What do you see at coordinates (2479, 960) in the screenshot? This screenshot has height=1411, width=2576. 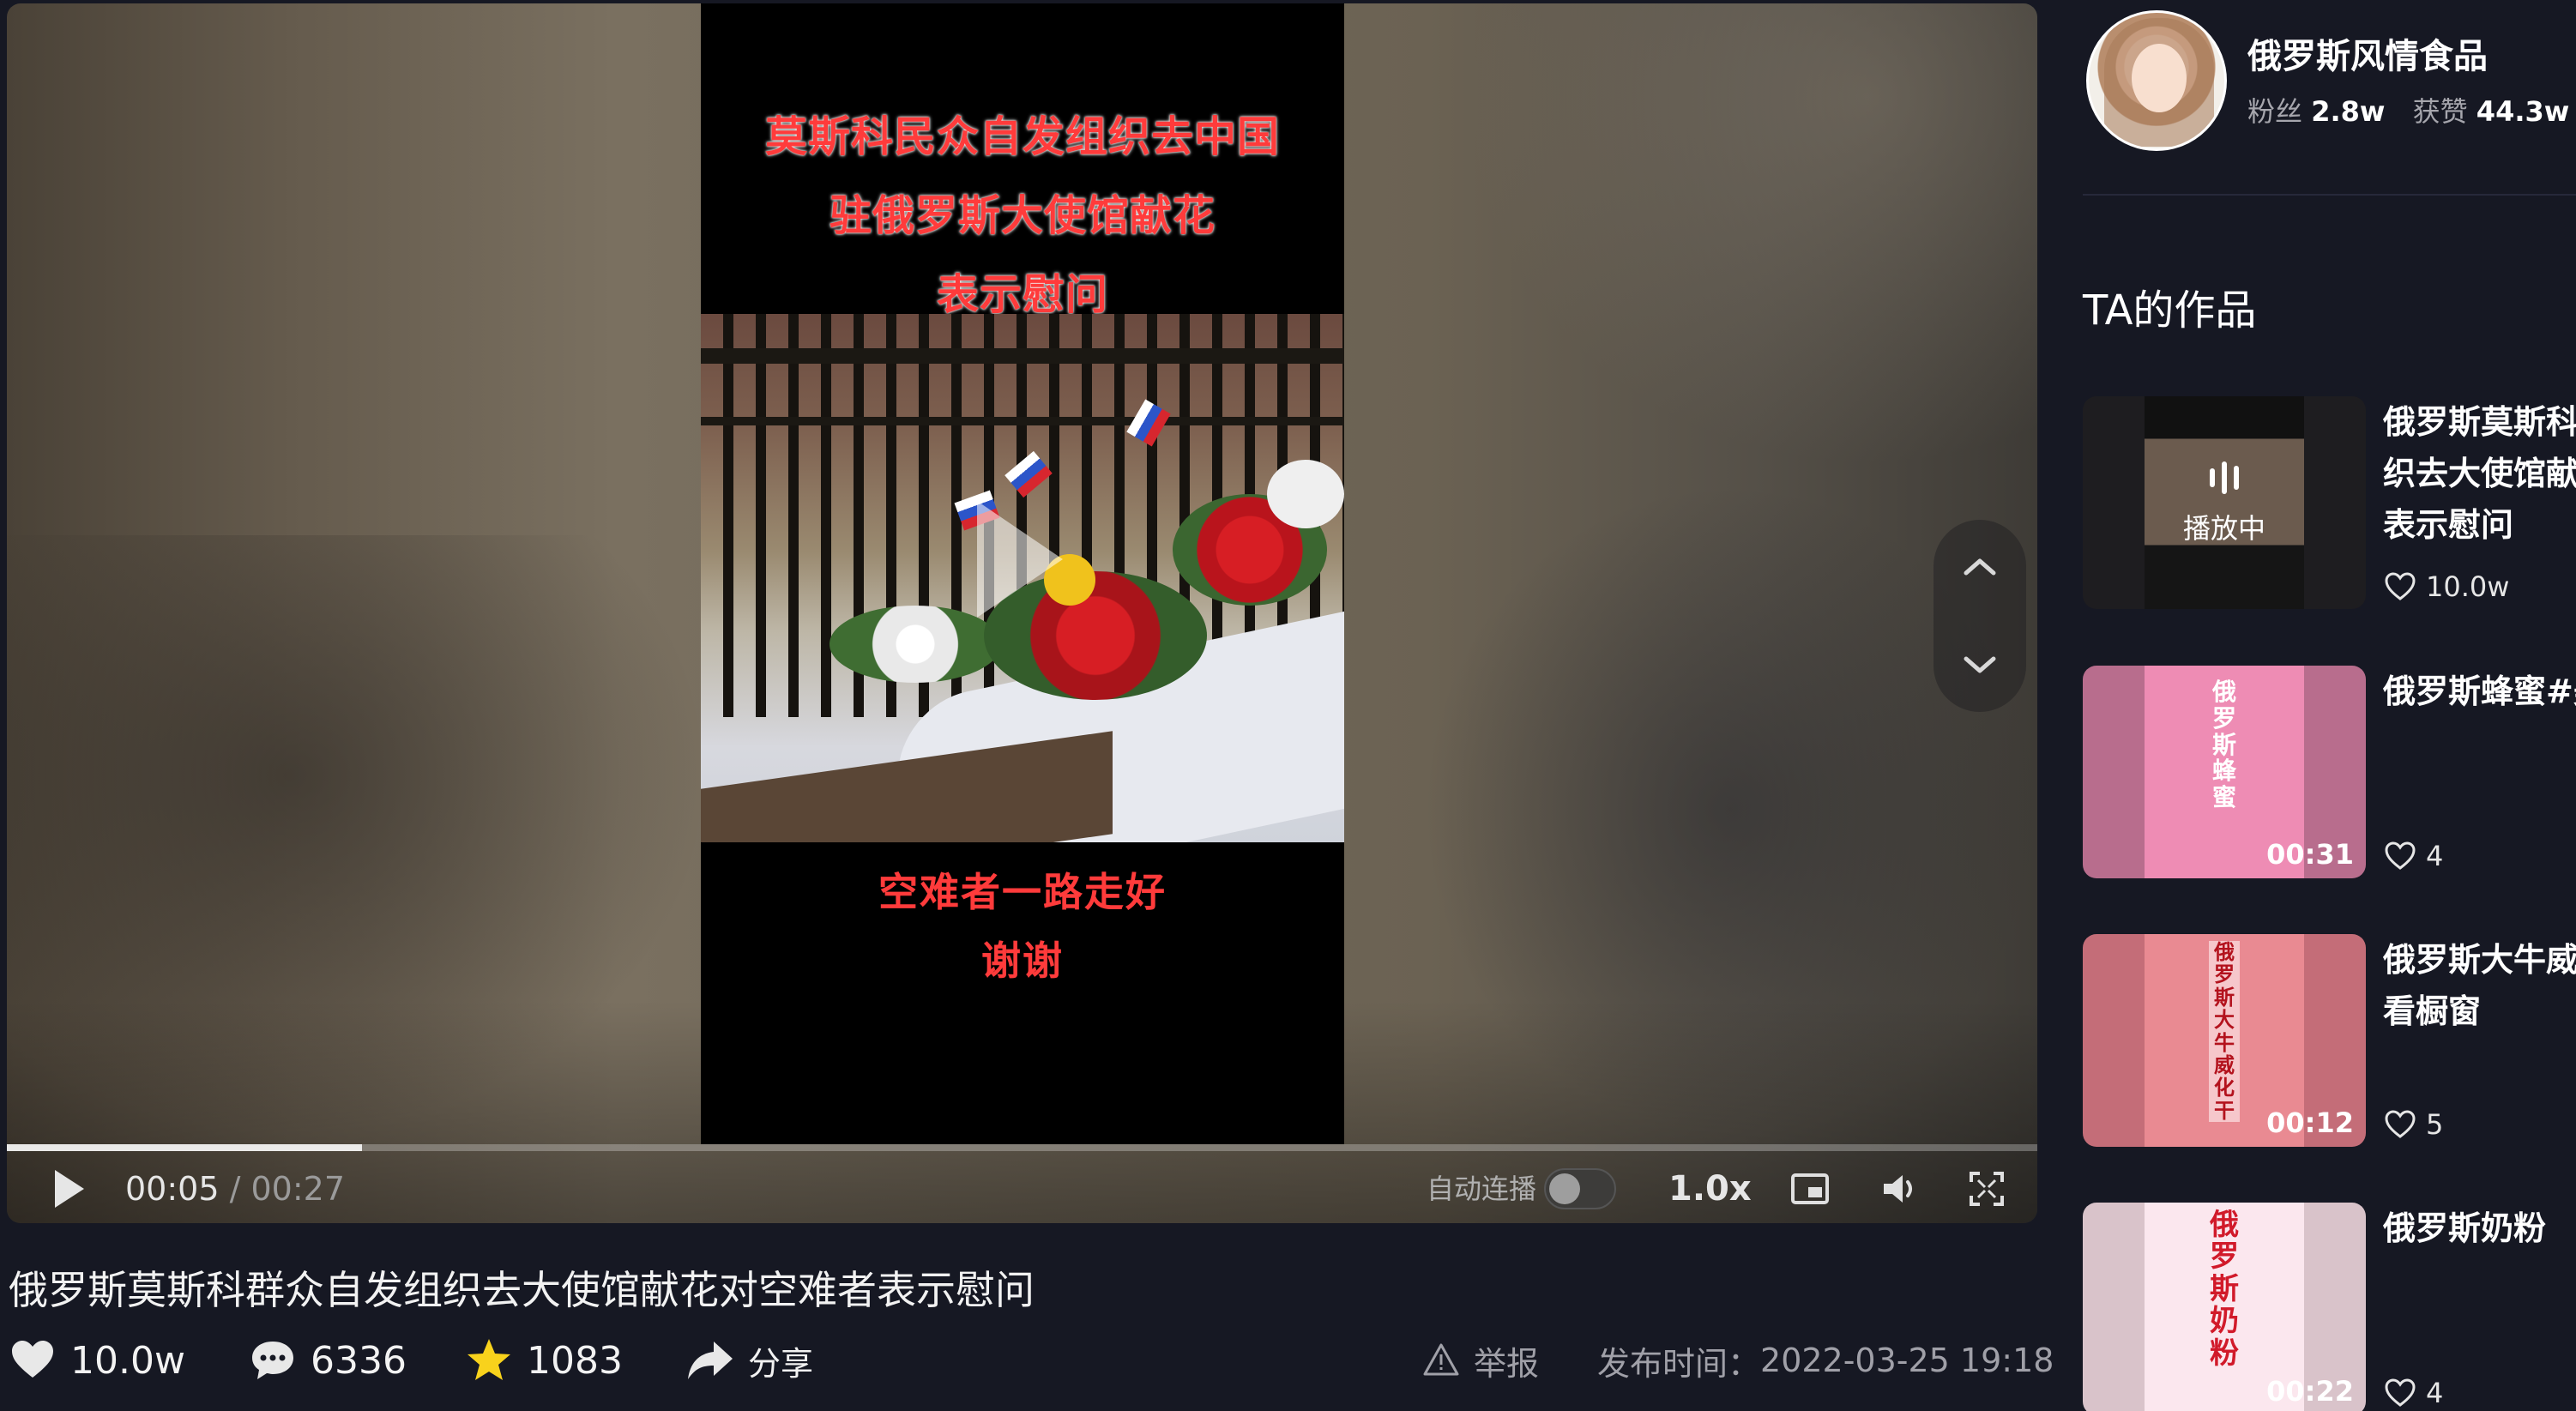 I see `work-title-line: 俄罗斯大牛威化饼干` at bounding box center [2479, 960].